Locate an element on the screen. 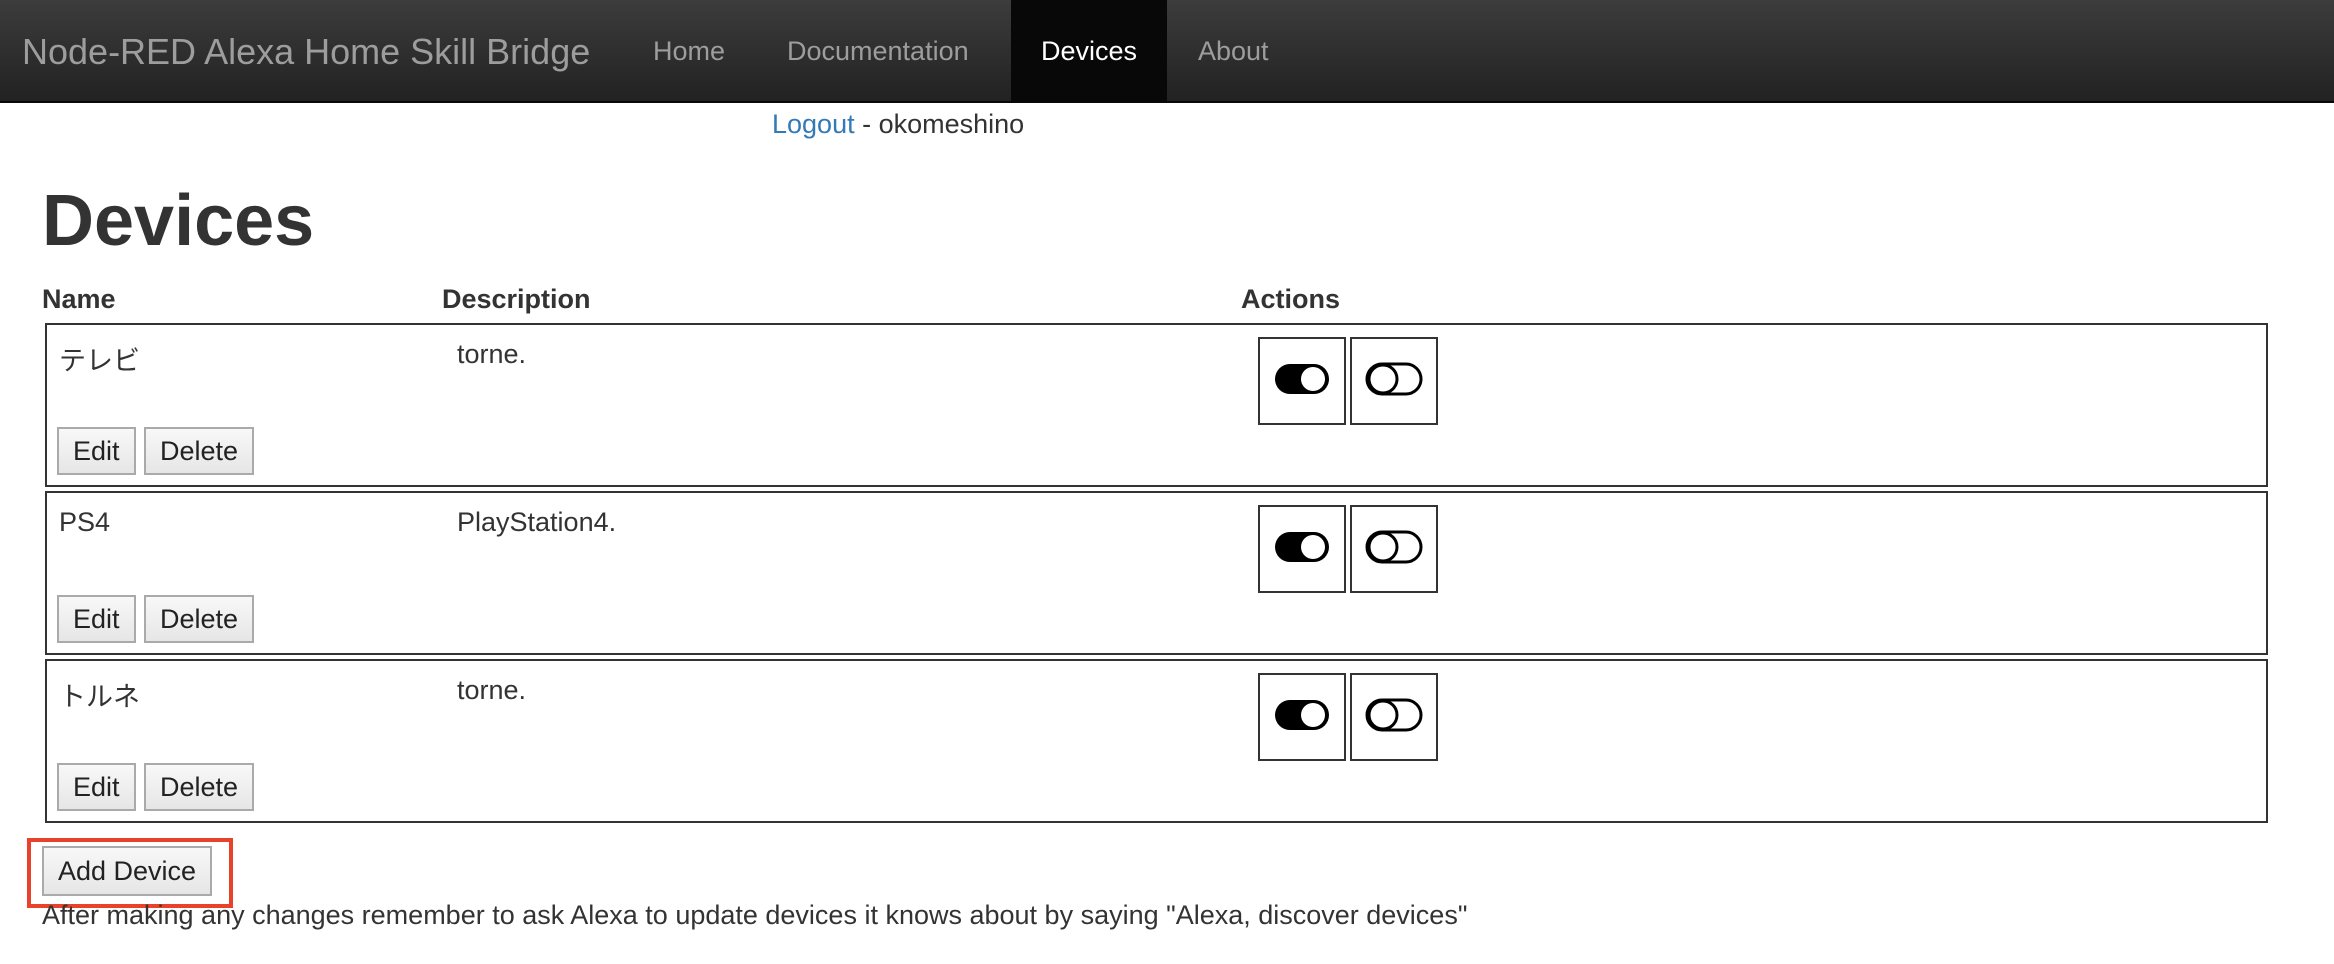 The image size is (2334, 964). header-description: Description is located at coordinates (516, 299).